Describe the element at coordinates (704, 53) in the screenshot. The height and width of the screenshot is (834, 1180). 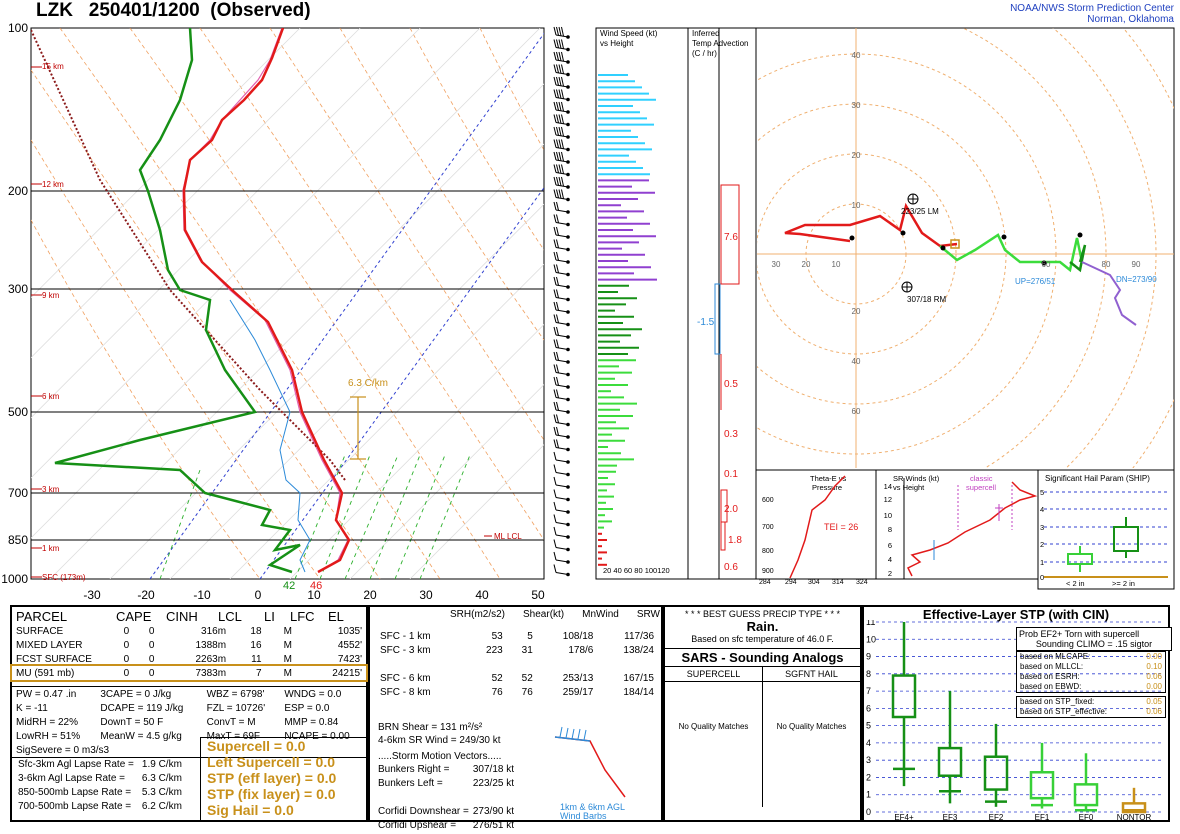
I see `temp-adv-title-line: (C / hr)` at that location.